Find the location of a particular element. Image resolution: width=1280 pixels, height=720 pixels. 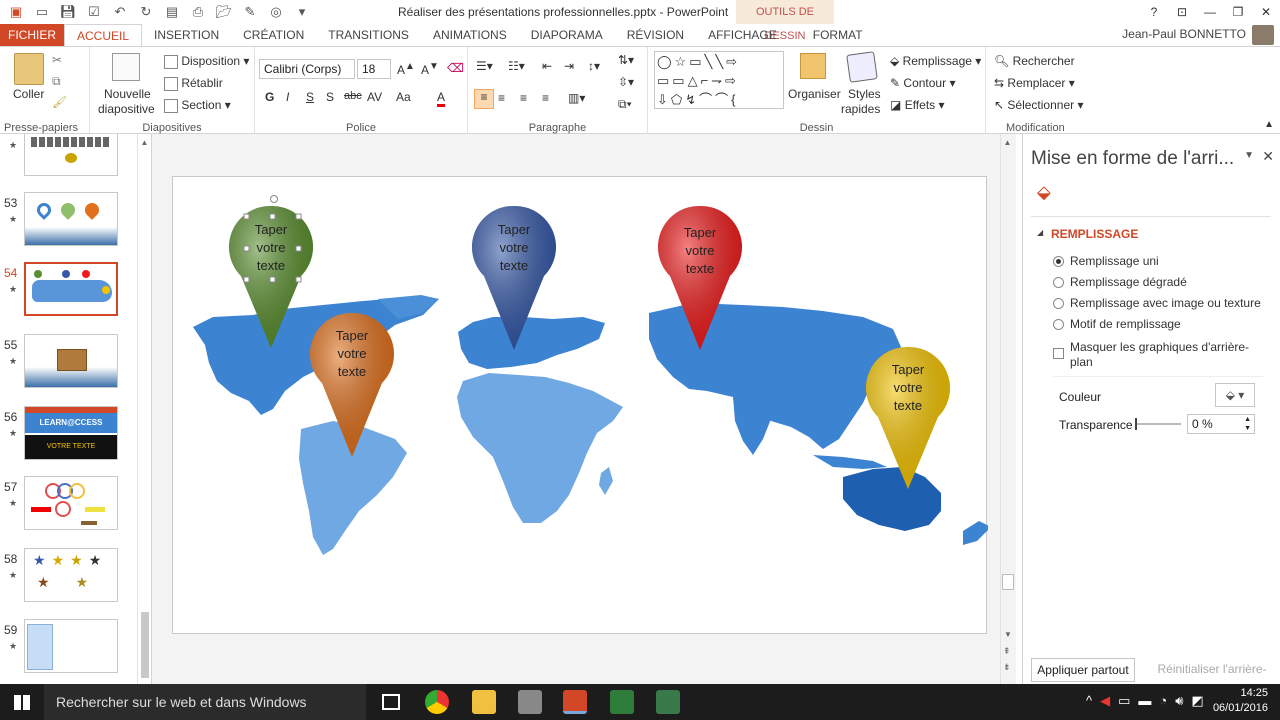

font-color-button: A is located at coordinates (441, 98).